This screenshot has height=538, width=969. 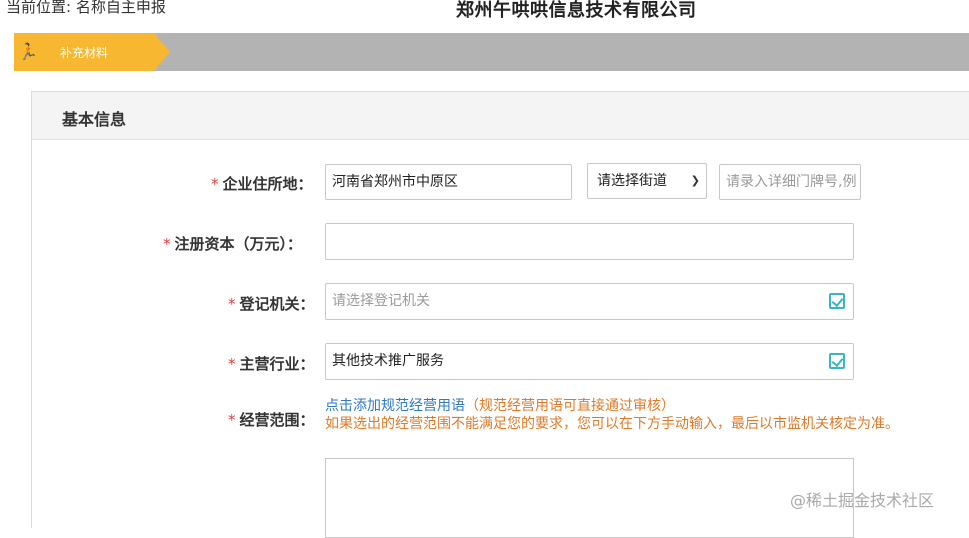 I want to click on address-detail-input: 请录入详细门牌号,例, so click(x=790, y=182).